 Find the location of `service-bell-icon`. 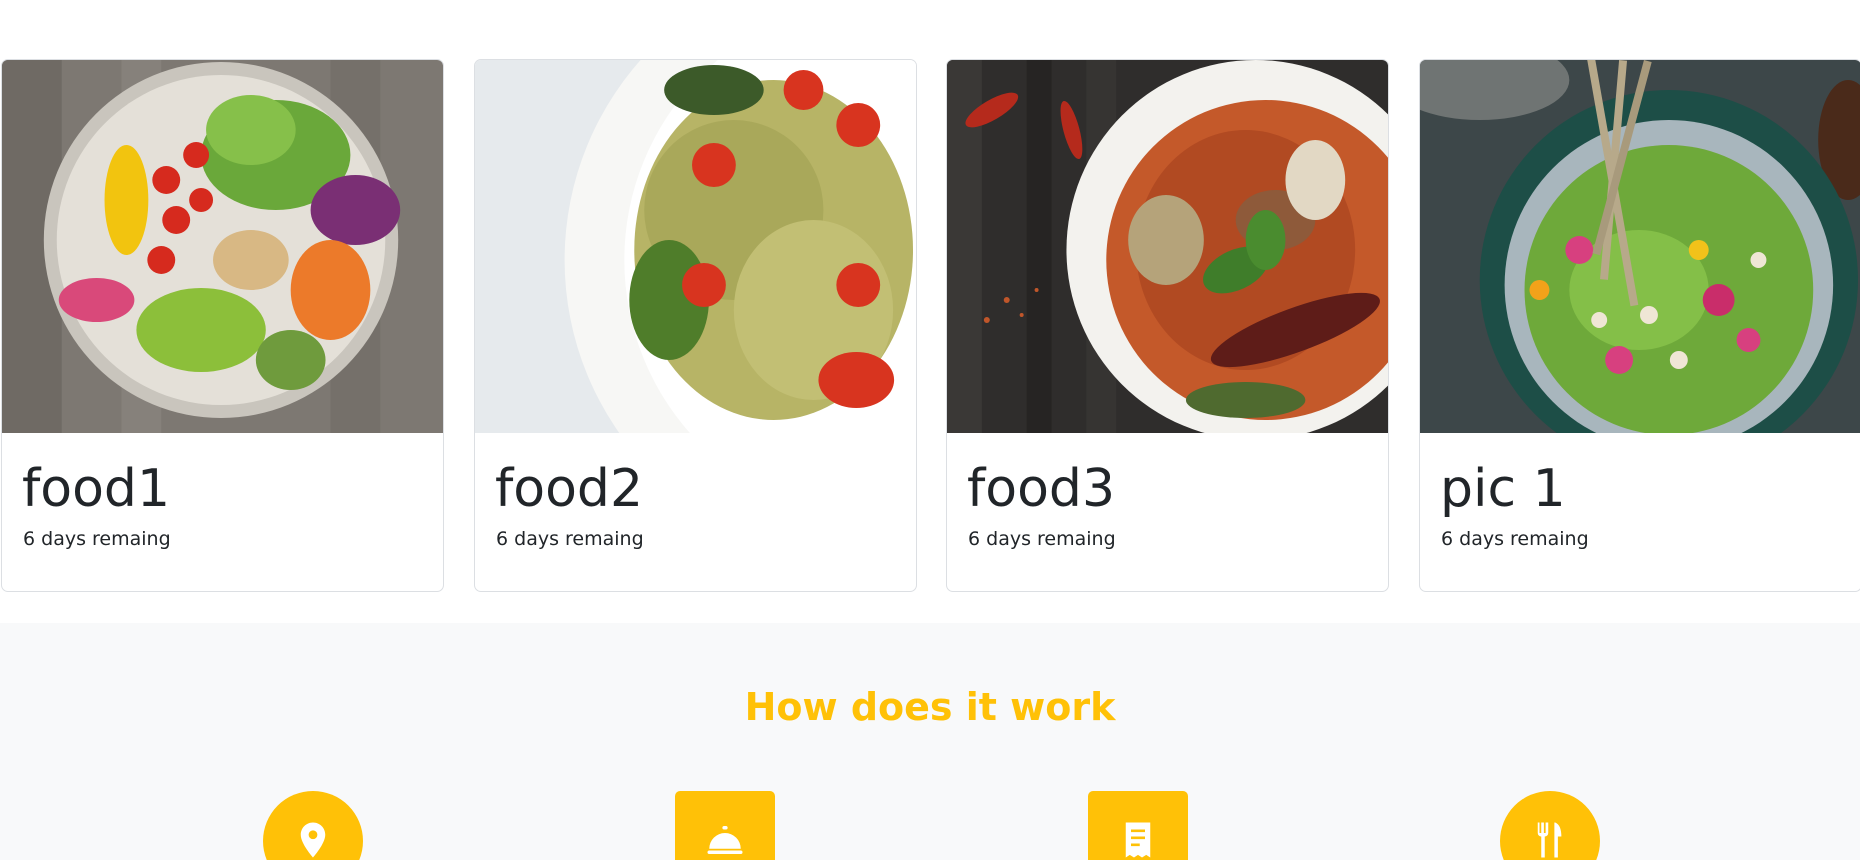

service-bell-icon is located at coordinates (725, 825).